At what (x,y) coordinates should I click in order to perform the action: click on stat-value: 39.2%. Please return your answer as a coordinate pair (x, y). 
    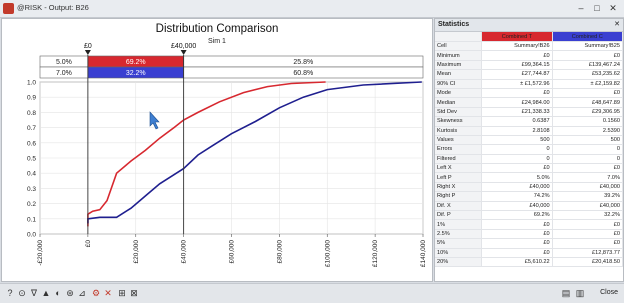
    Looking at the image, I should click on (587, 196).